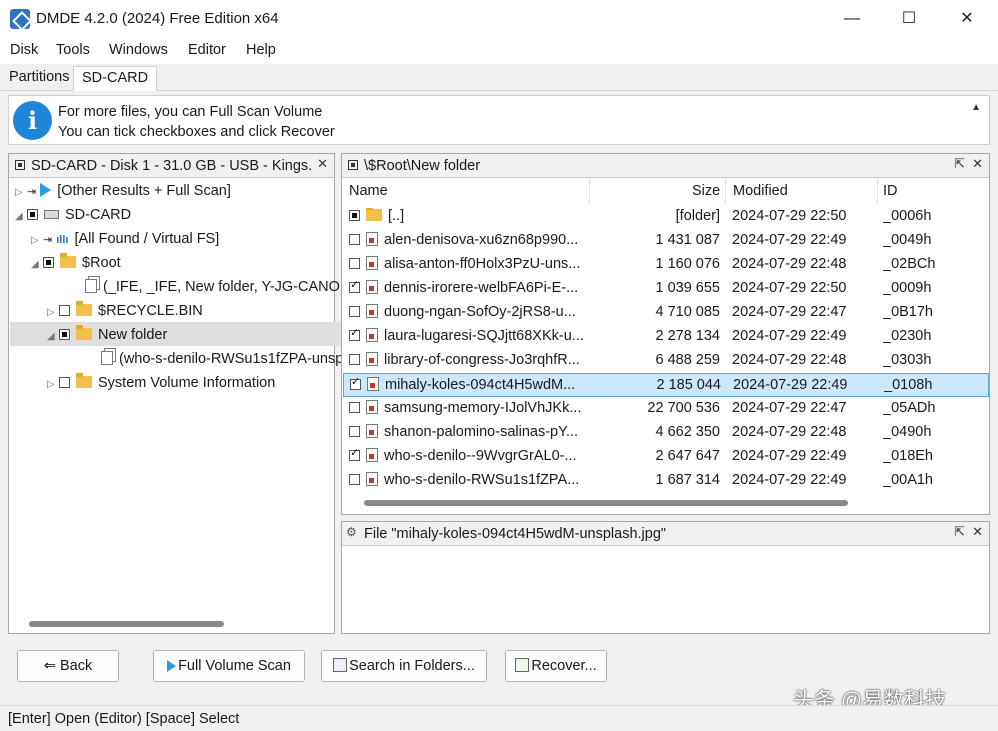 Image resolution: width=998 pixels, height=731 pixels. I want to click on window-title: DMDE 4.2.0 (2024) Free Edition x64, so click(157, 18).